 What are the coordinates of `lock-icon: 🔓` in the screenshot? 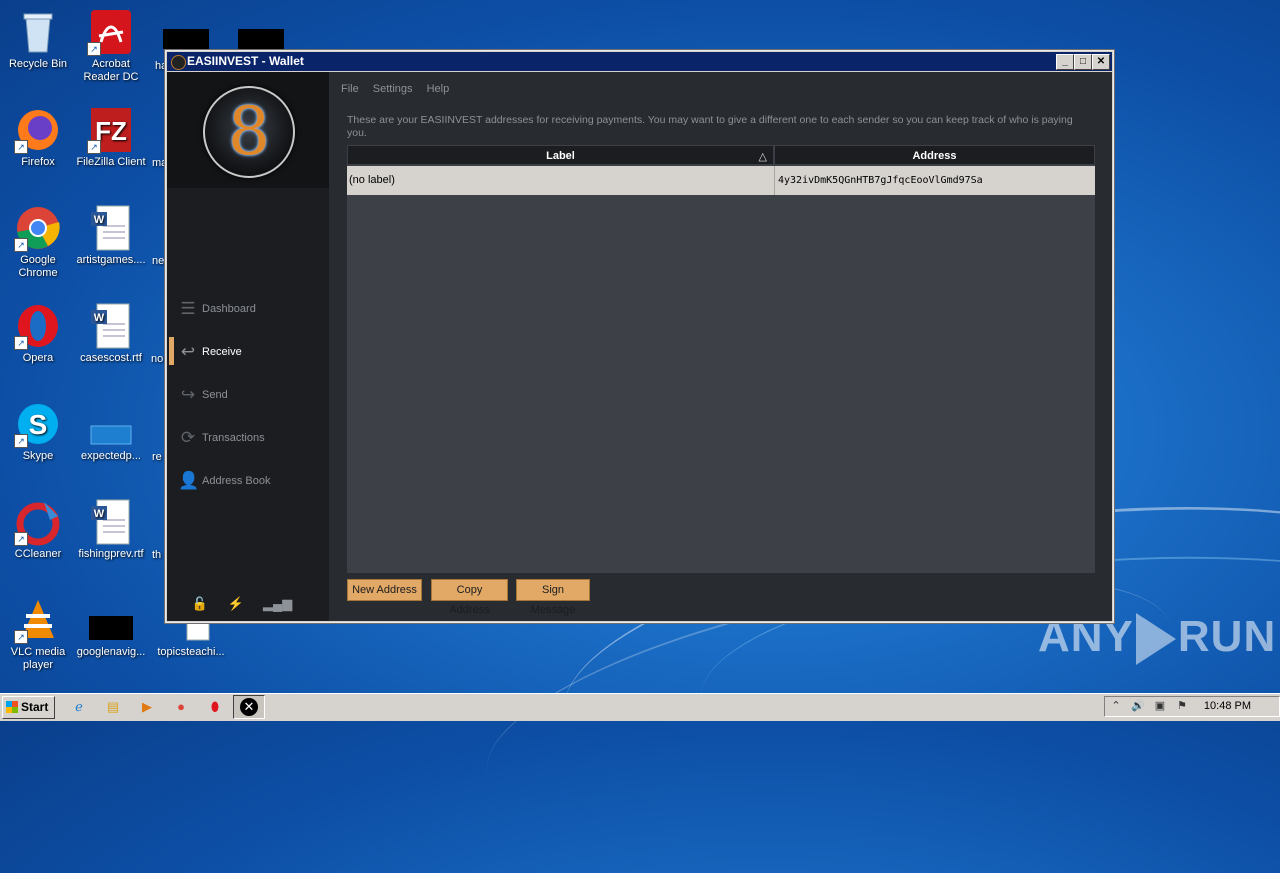 It's located at (200, 604).